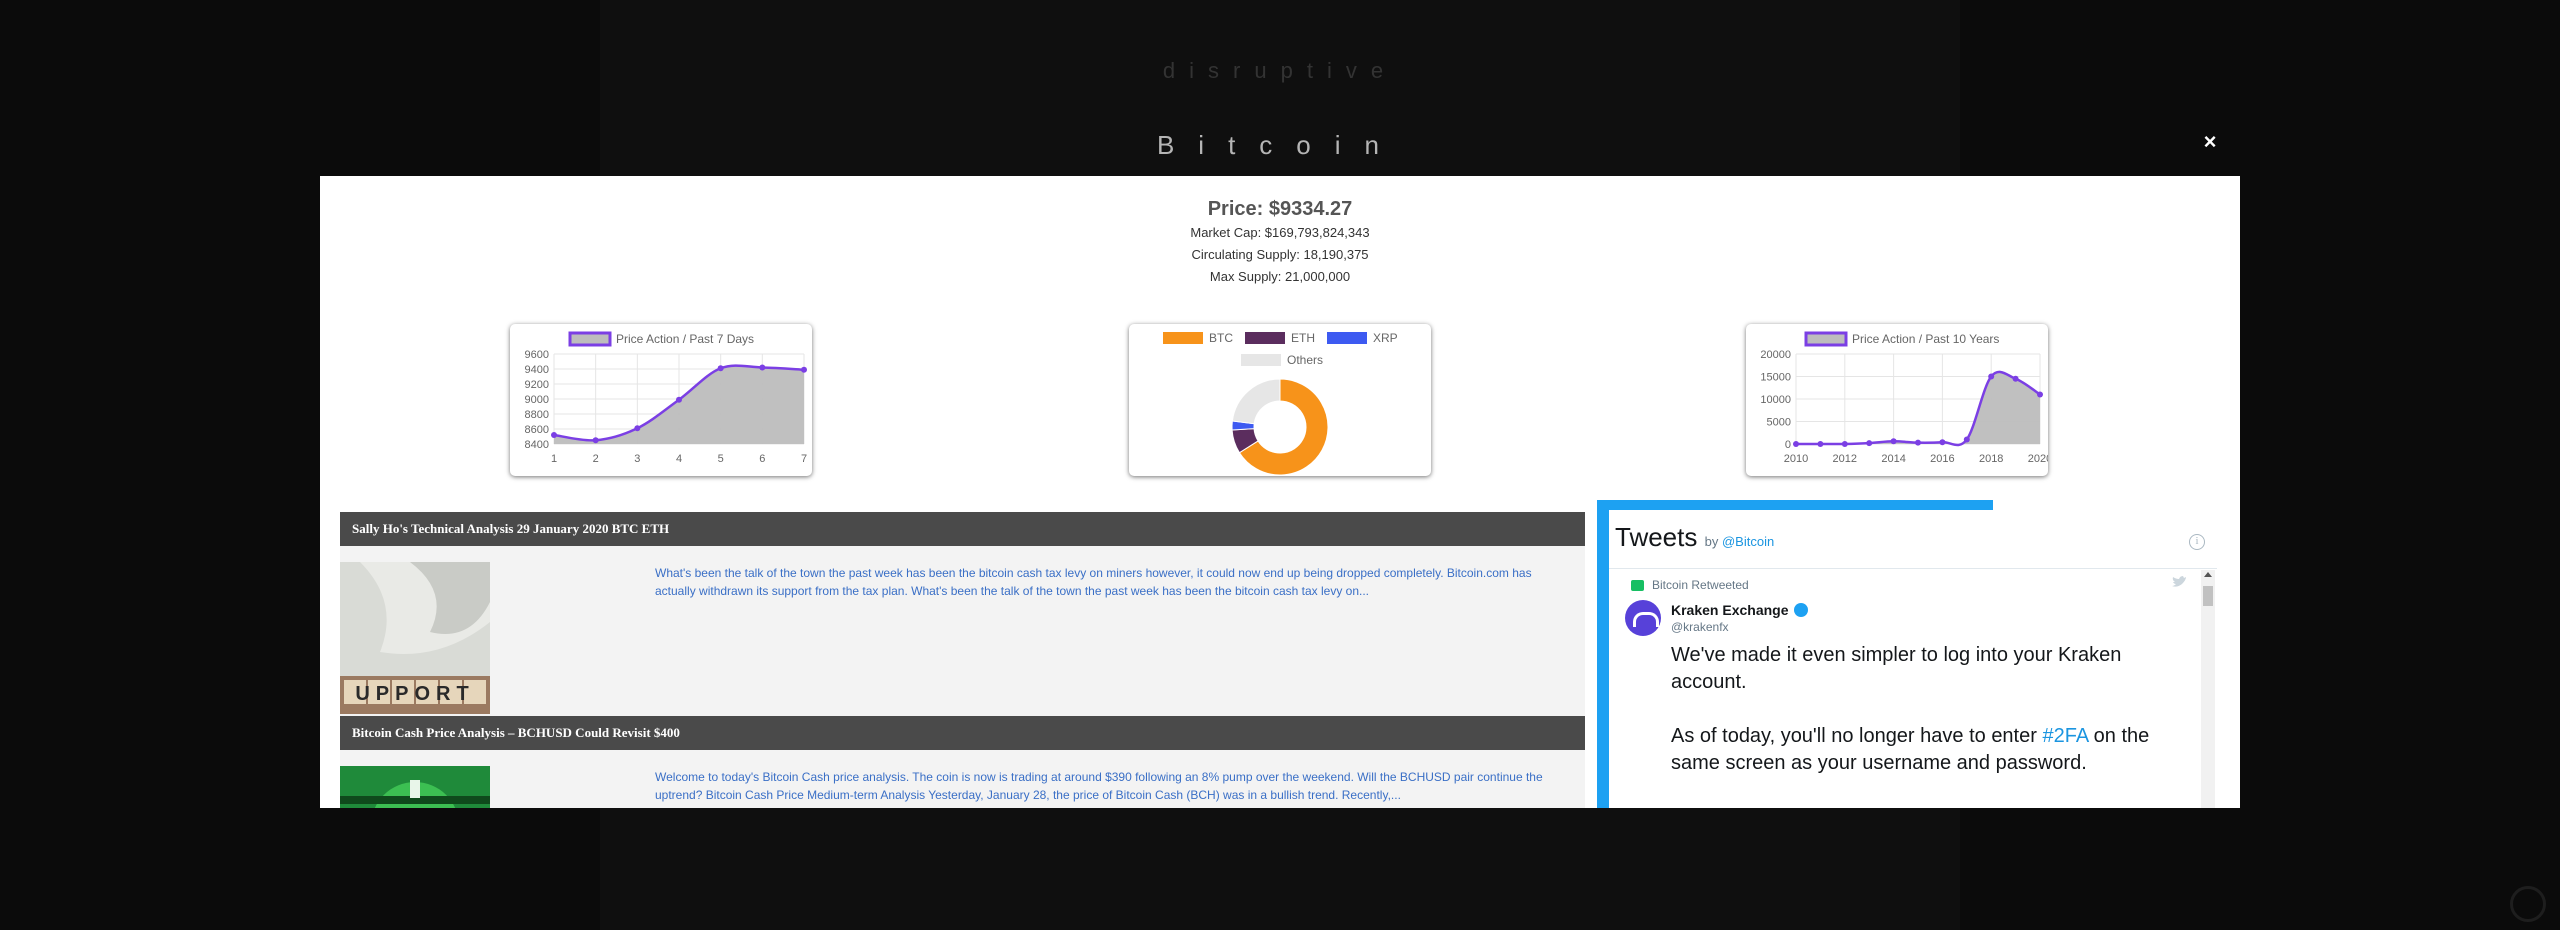  I want to click on verified-badge-icon, so click(1800, 610).